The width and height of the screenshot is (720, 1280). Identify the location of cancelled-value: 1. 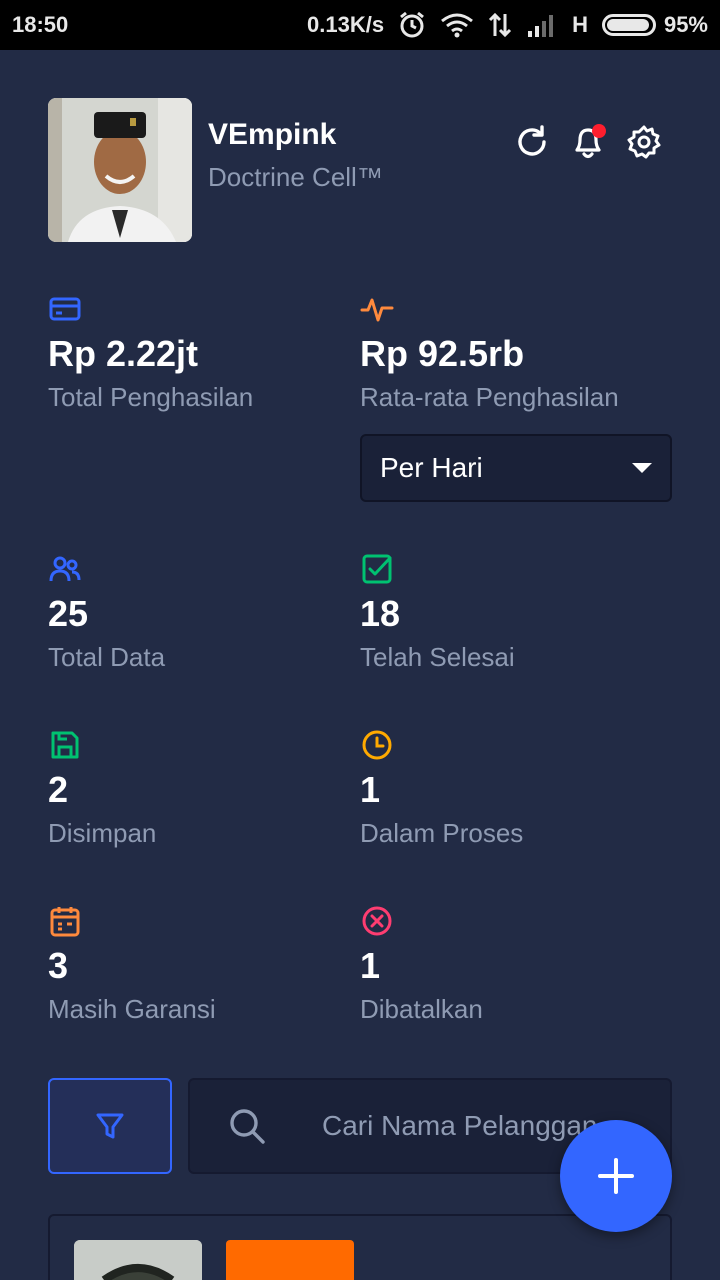
(370, 965).